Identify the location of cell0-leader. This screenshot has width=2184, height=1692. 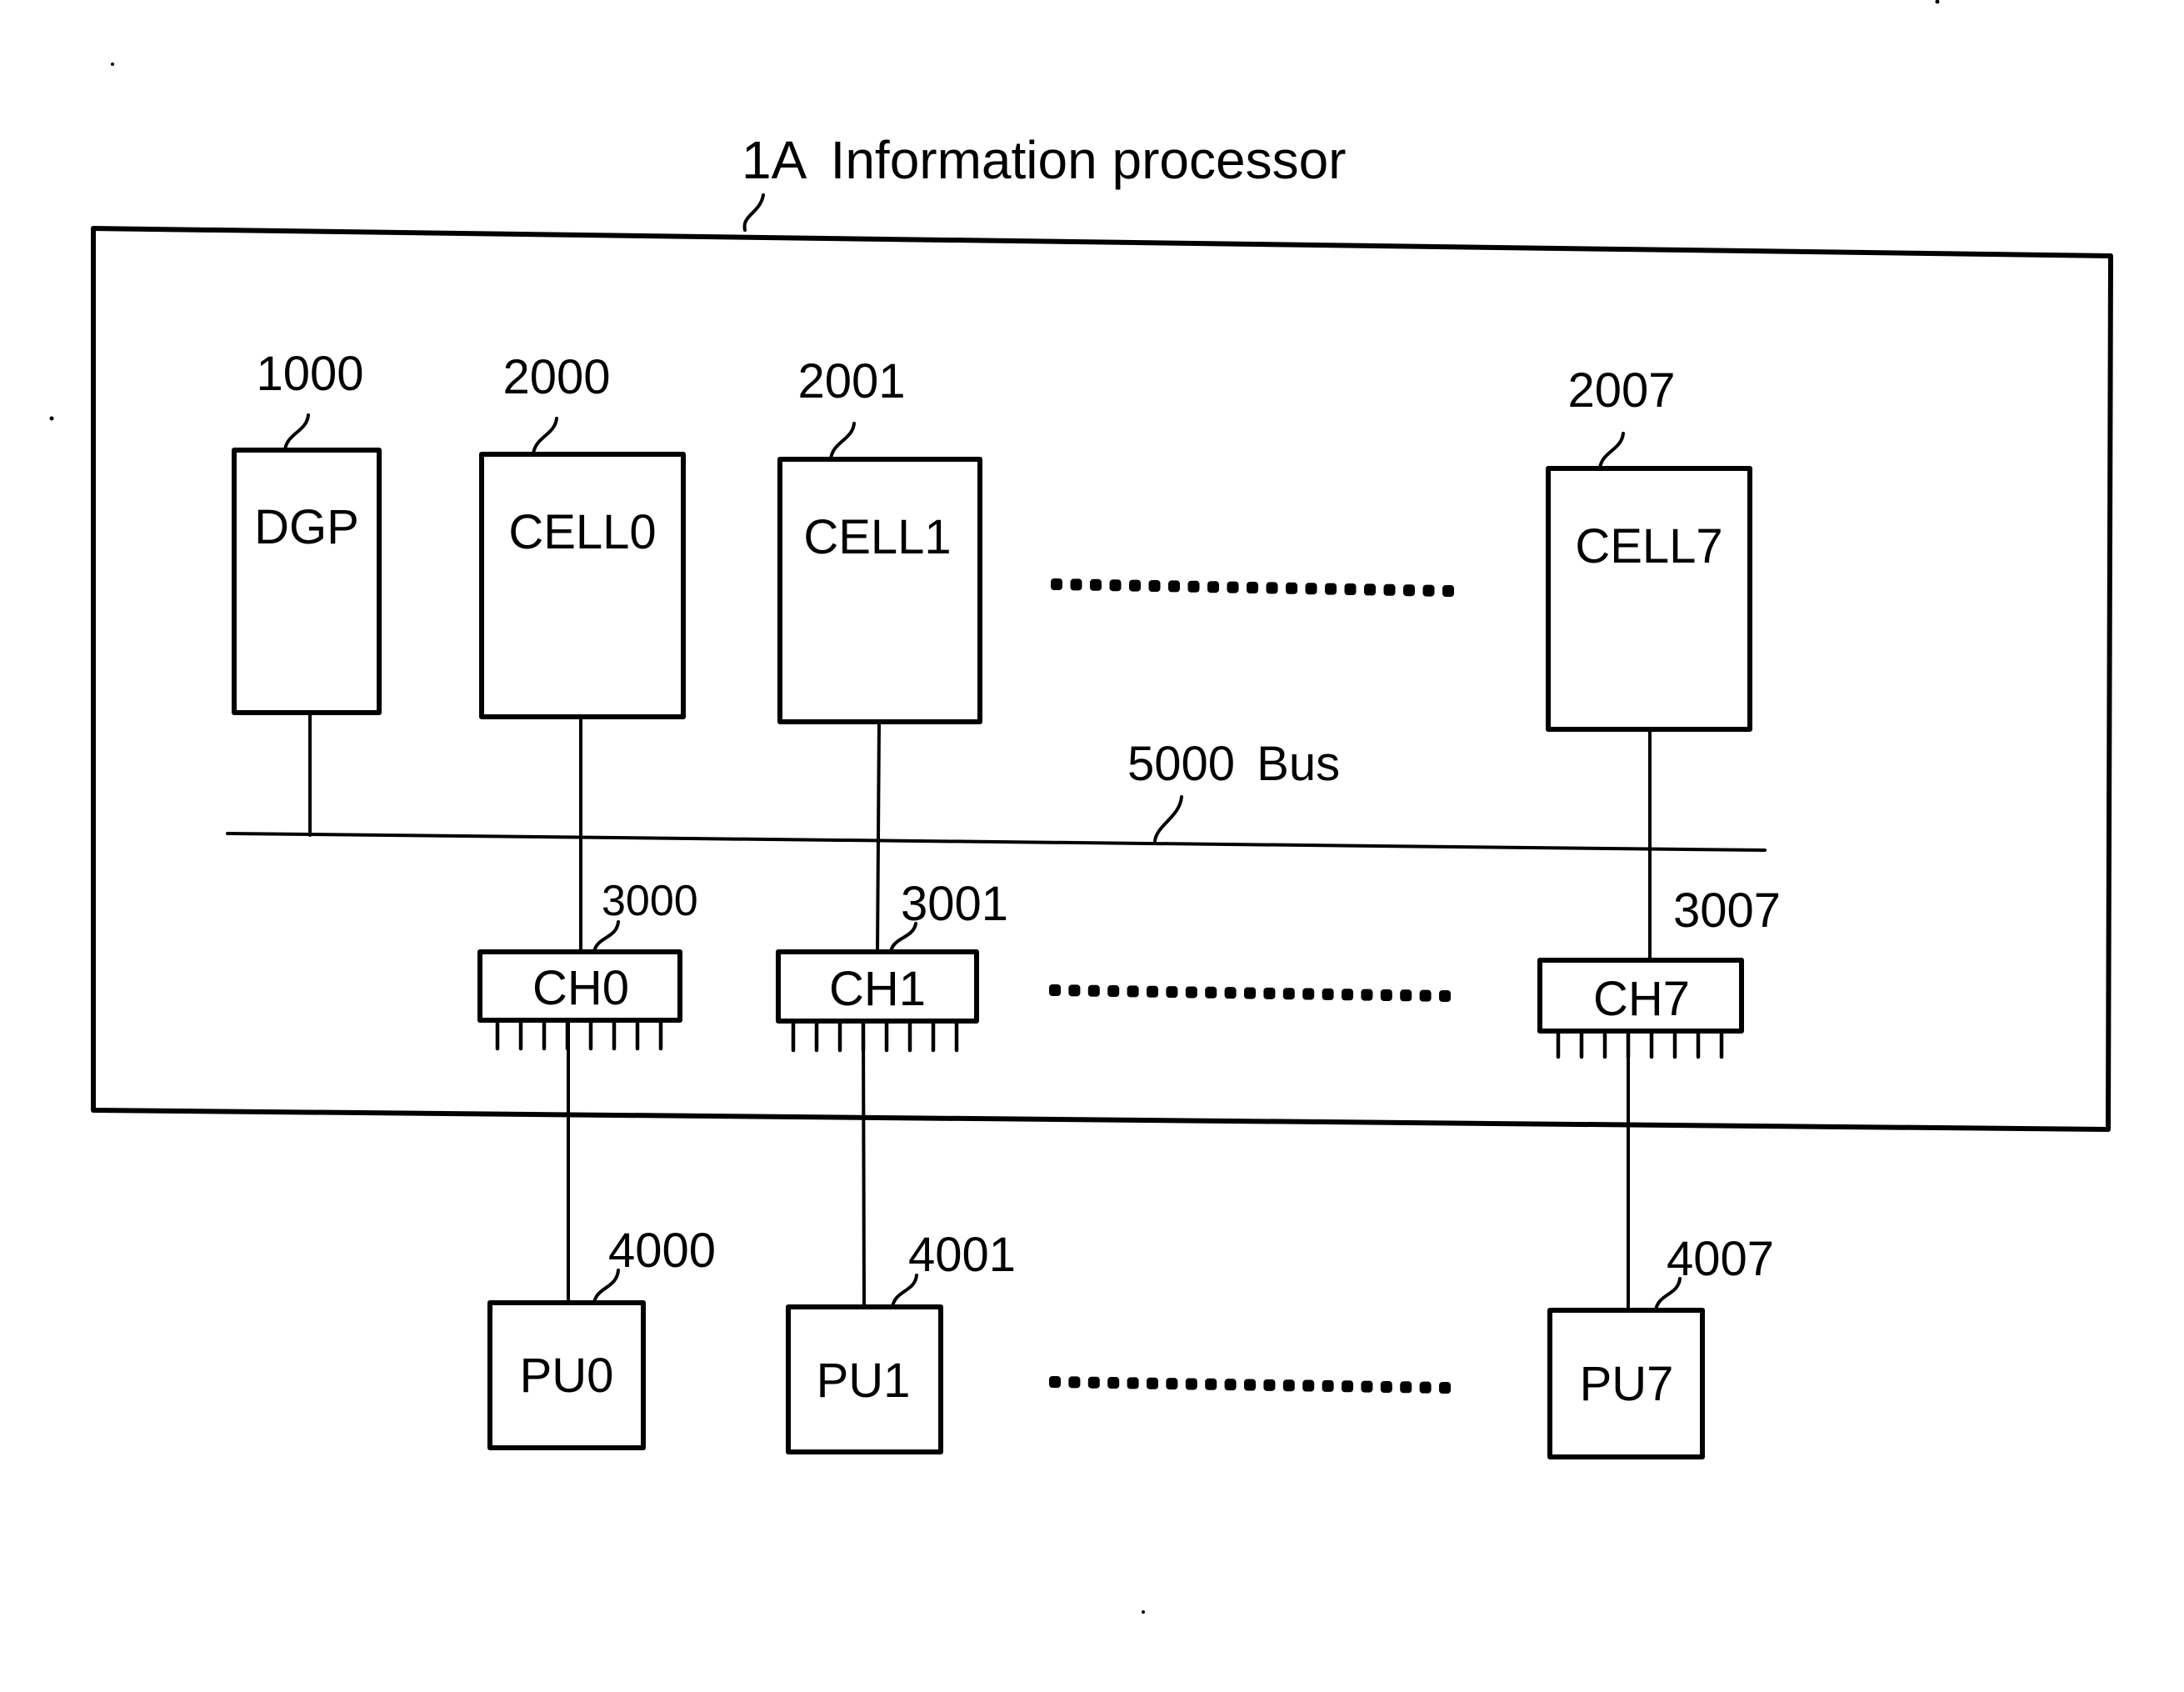
(545, 436).